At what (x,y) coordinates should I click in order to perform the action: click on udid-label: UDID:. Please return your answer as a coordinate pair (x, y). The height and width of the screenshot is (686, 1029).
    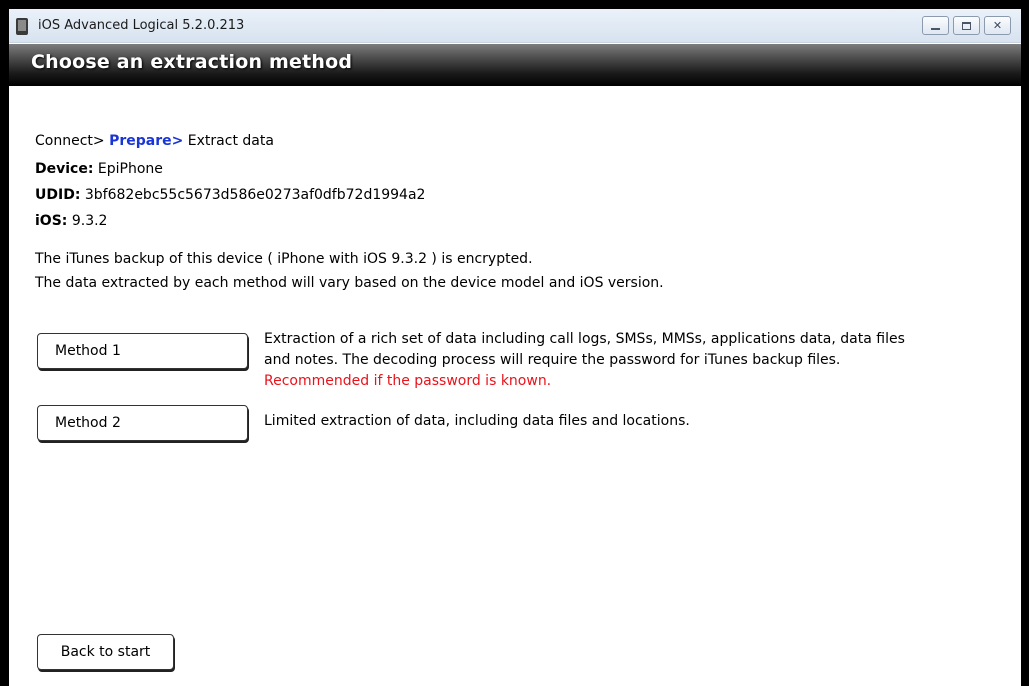
    Looking at the image, I should click on (58, 195).